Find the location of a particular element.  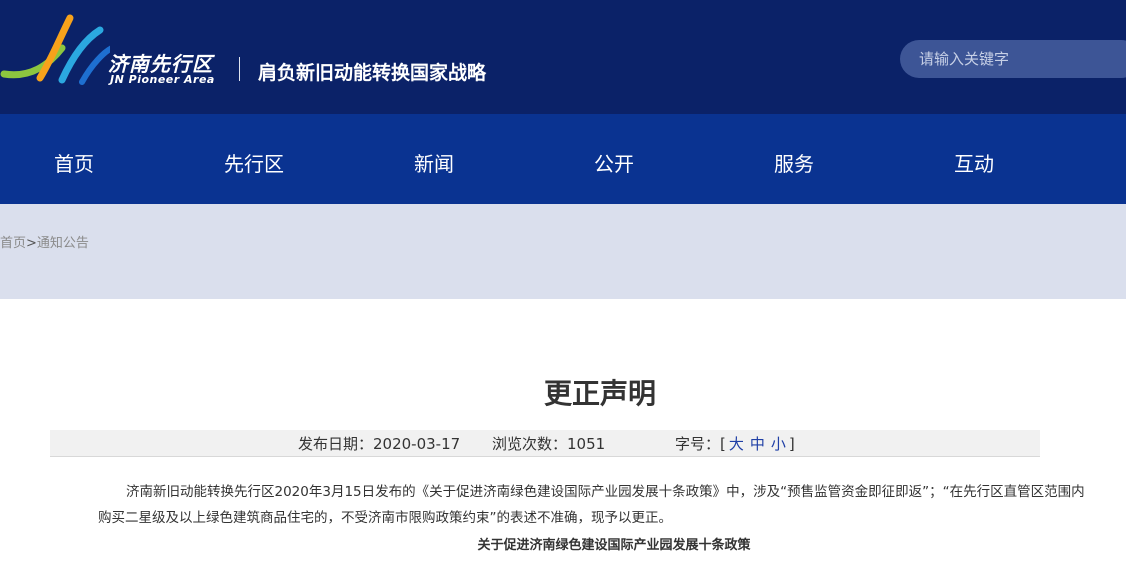

logo-subtitle: JN Pioneer Area is located at coordinates (162, 79).